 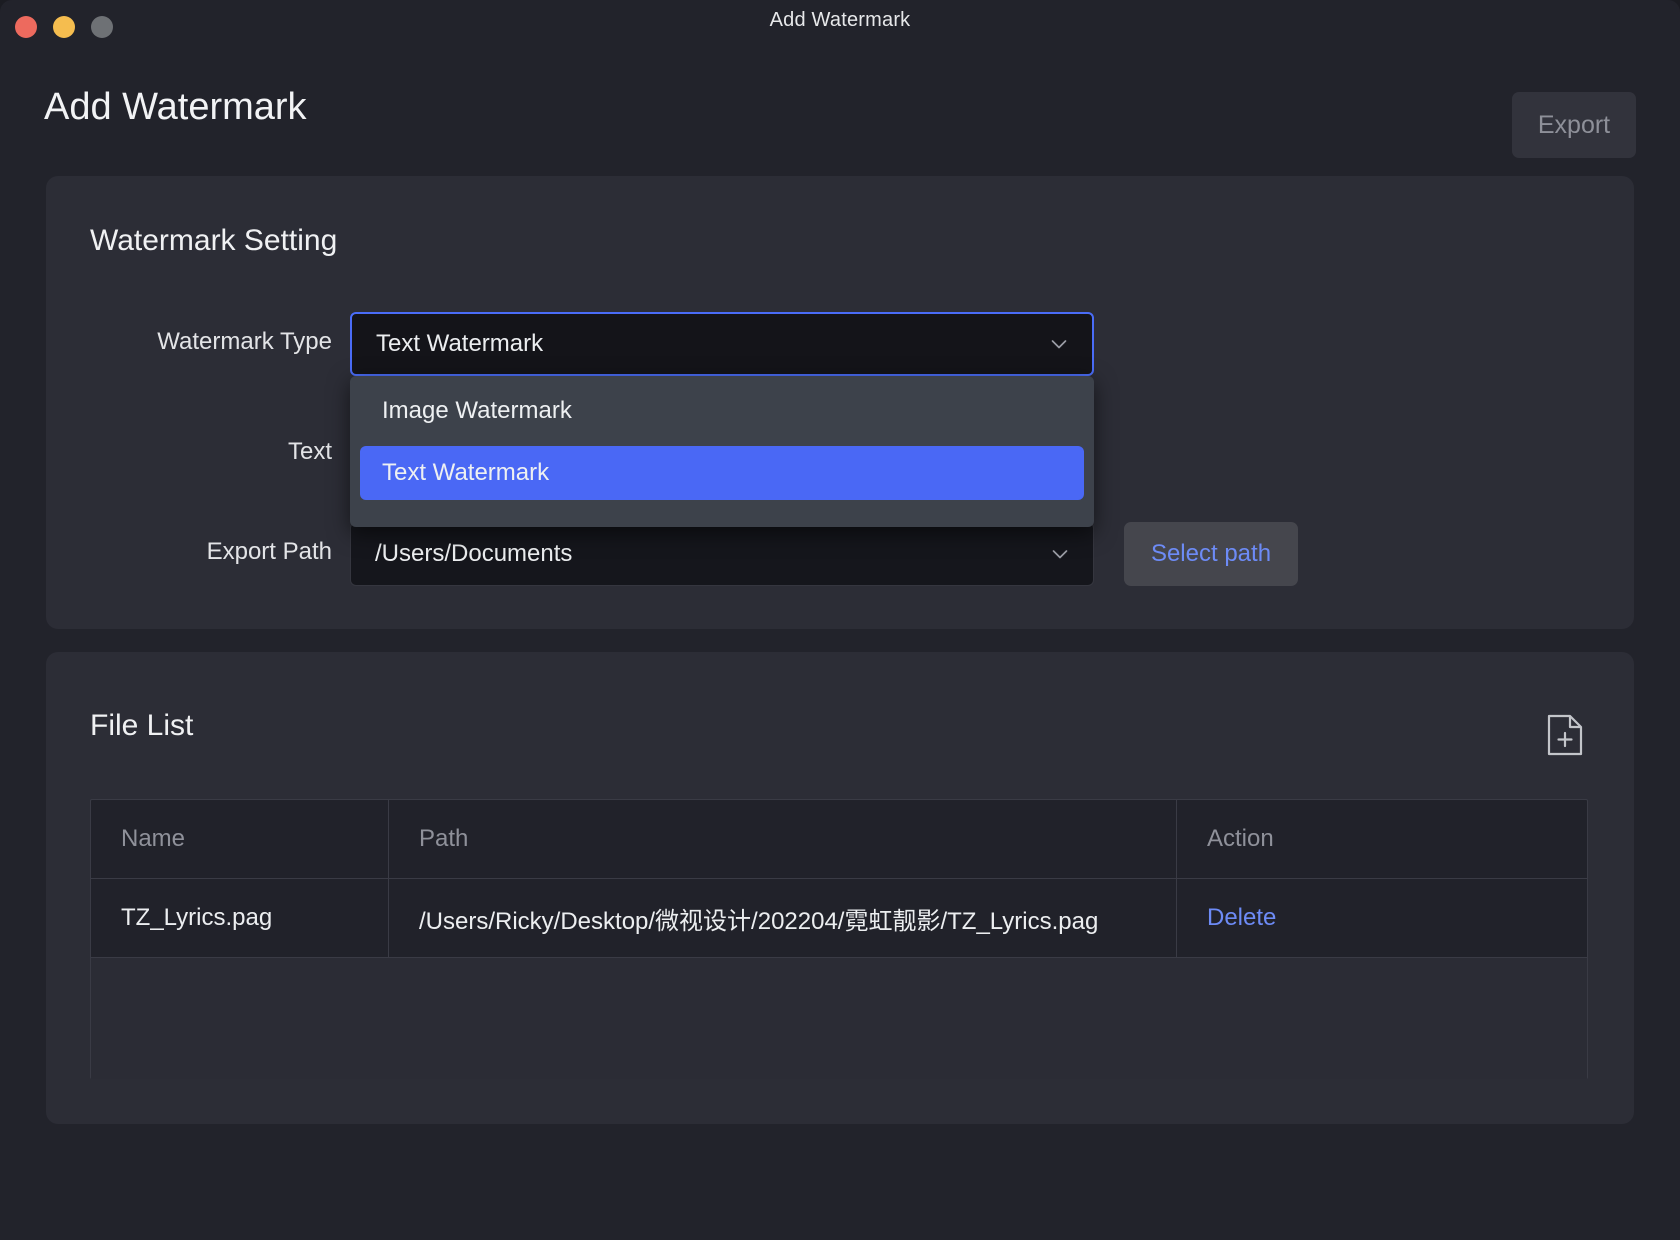 What do you see at coordinates (1211, 554) in the screenshot?
I see `select-path-button: Select path` at bounding box center [1211, 554].